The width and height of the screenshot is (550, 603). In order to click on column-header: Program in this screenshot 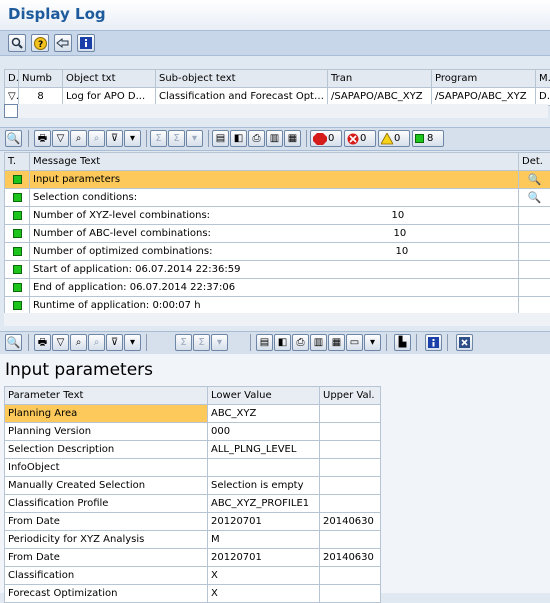, I will do `click(484, 79)`.